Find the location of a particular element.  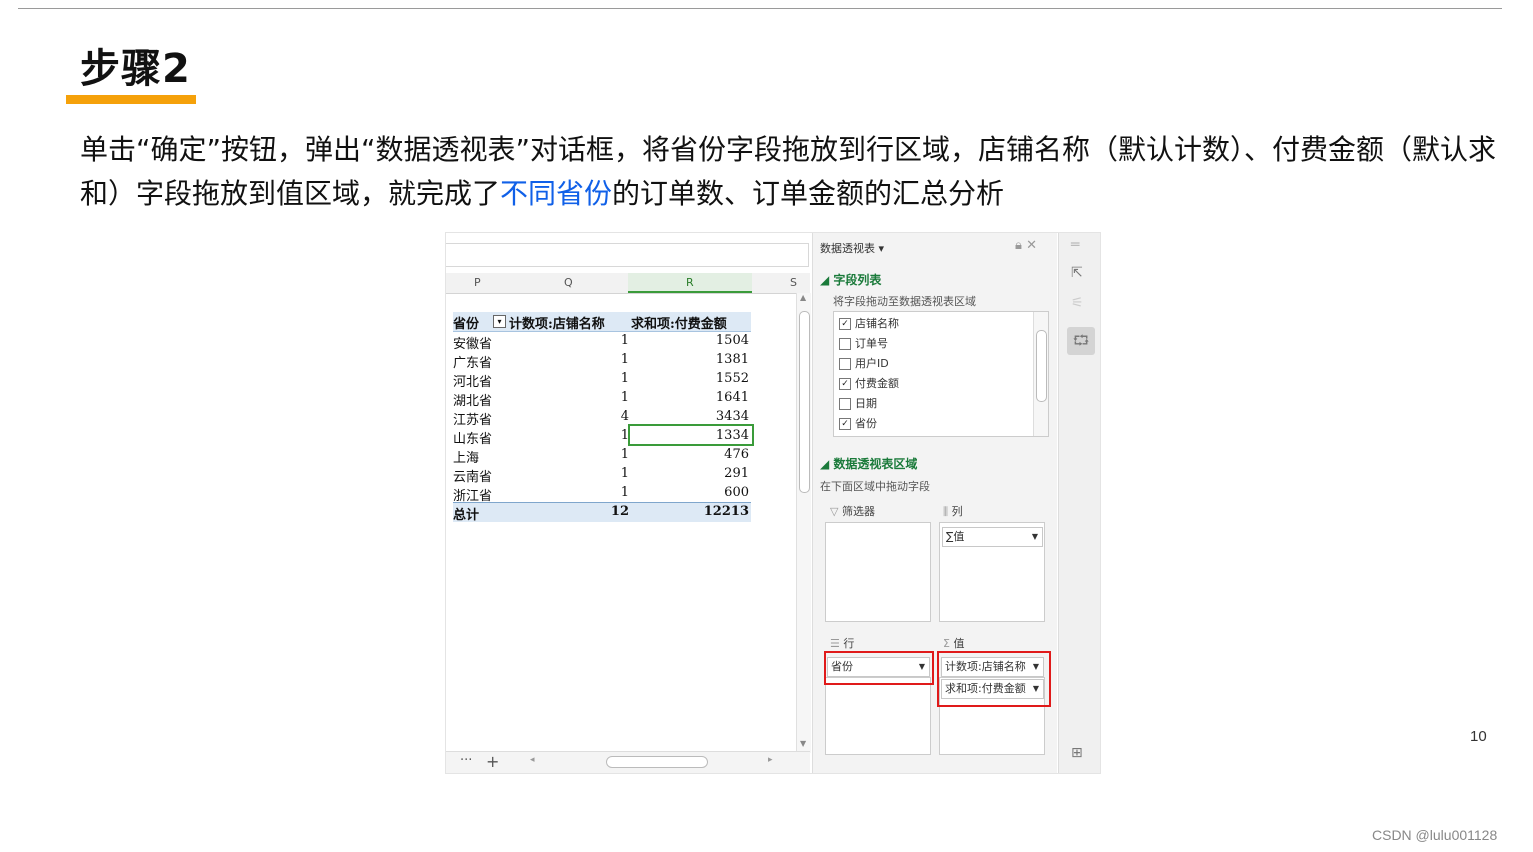

para-text-2: 的订单数、订单金额的汇总分析 is located at coordinates (808, 193).